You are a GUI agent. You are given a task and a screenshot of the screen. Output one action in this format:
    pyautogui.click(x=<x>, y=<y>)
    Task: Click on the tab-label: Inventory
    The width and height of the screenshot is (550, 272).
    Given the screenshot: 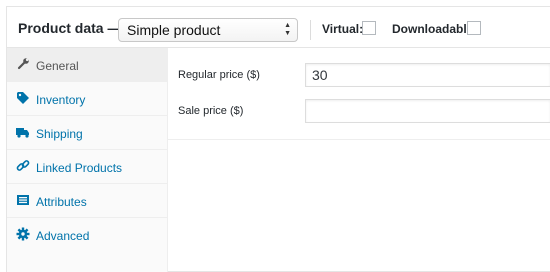 What is the action you would take?
    pyautogui.click(x=61, y=100)
    